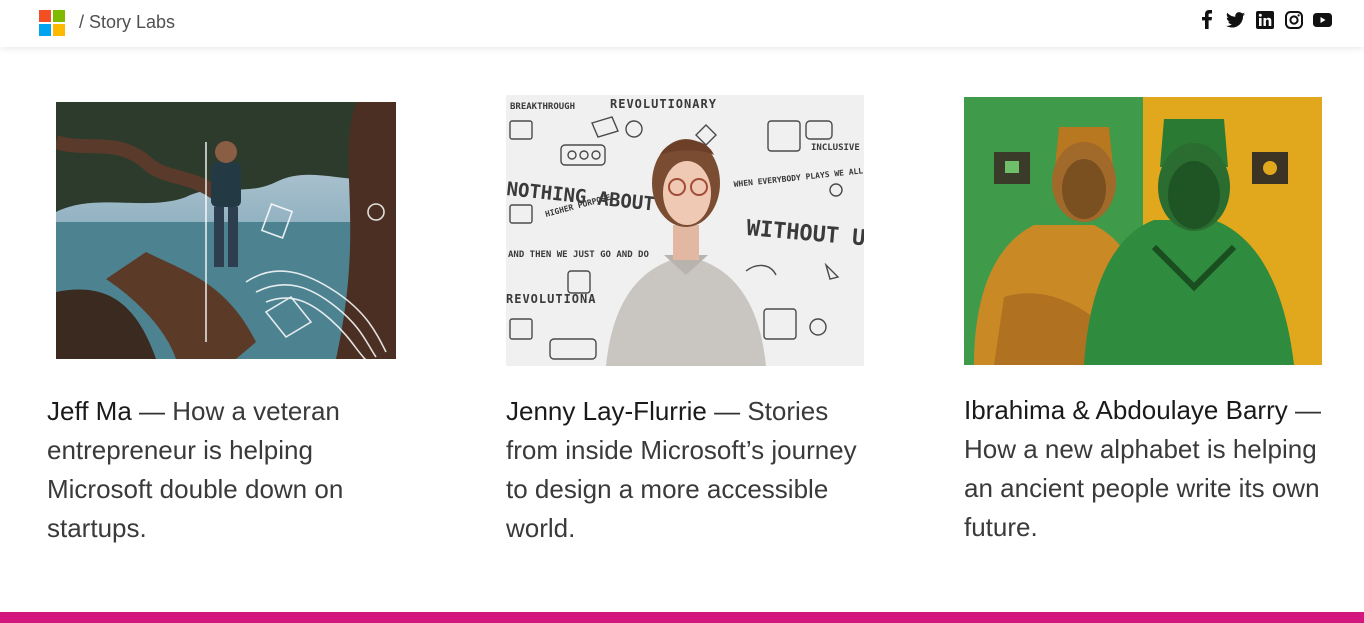 This screenshot has height=623, width=1364. Describe the element at coordinates (1293, 19) in the screenshot. I see `instagram-icon` at that location.